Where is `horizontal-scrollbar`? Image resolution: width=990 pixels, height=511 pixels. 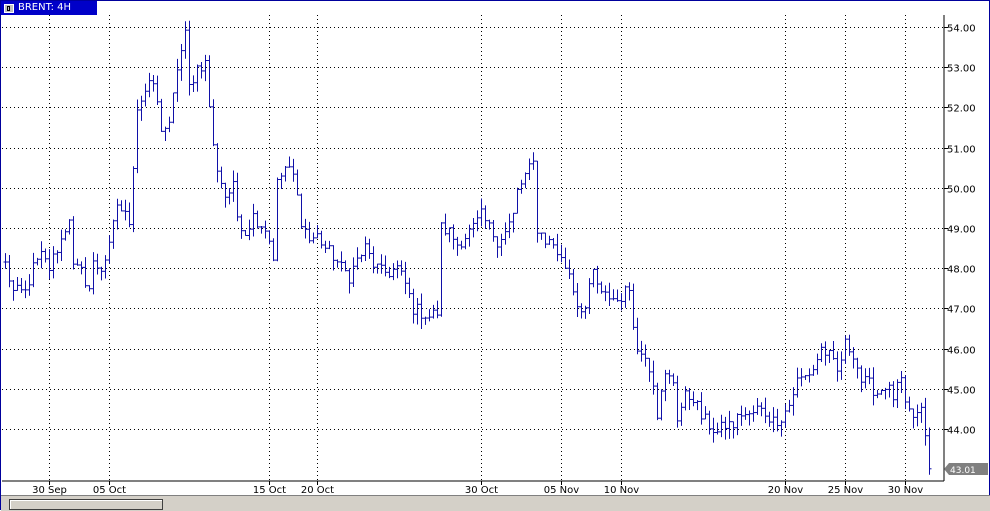 horizontal-scrollbar is located at coordinates (495, 503).